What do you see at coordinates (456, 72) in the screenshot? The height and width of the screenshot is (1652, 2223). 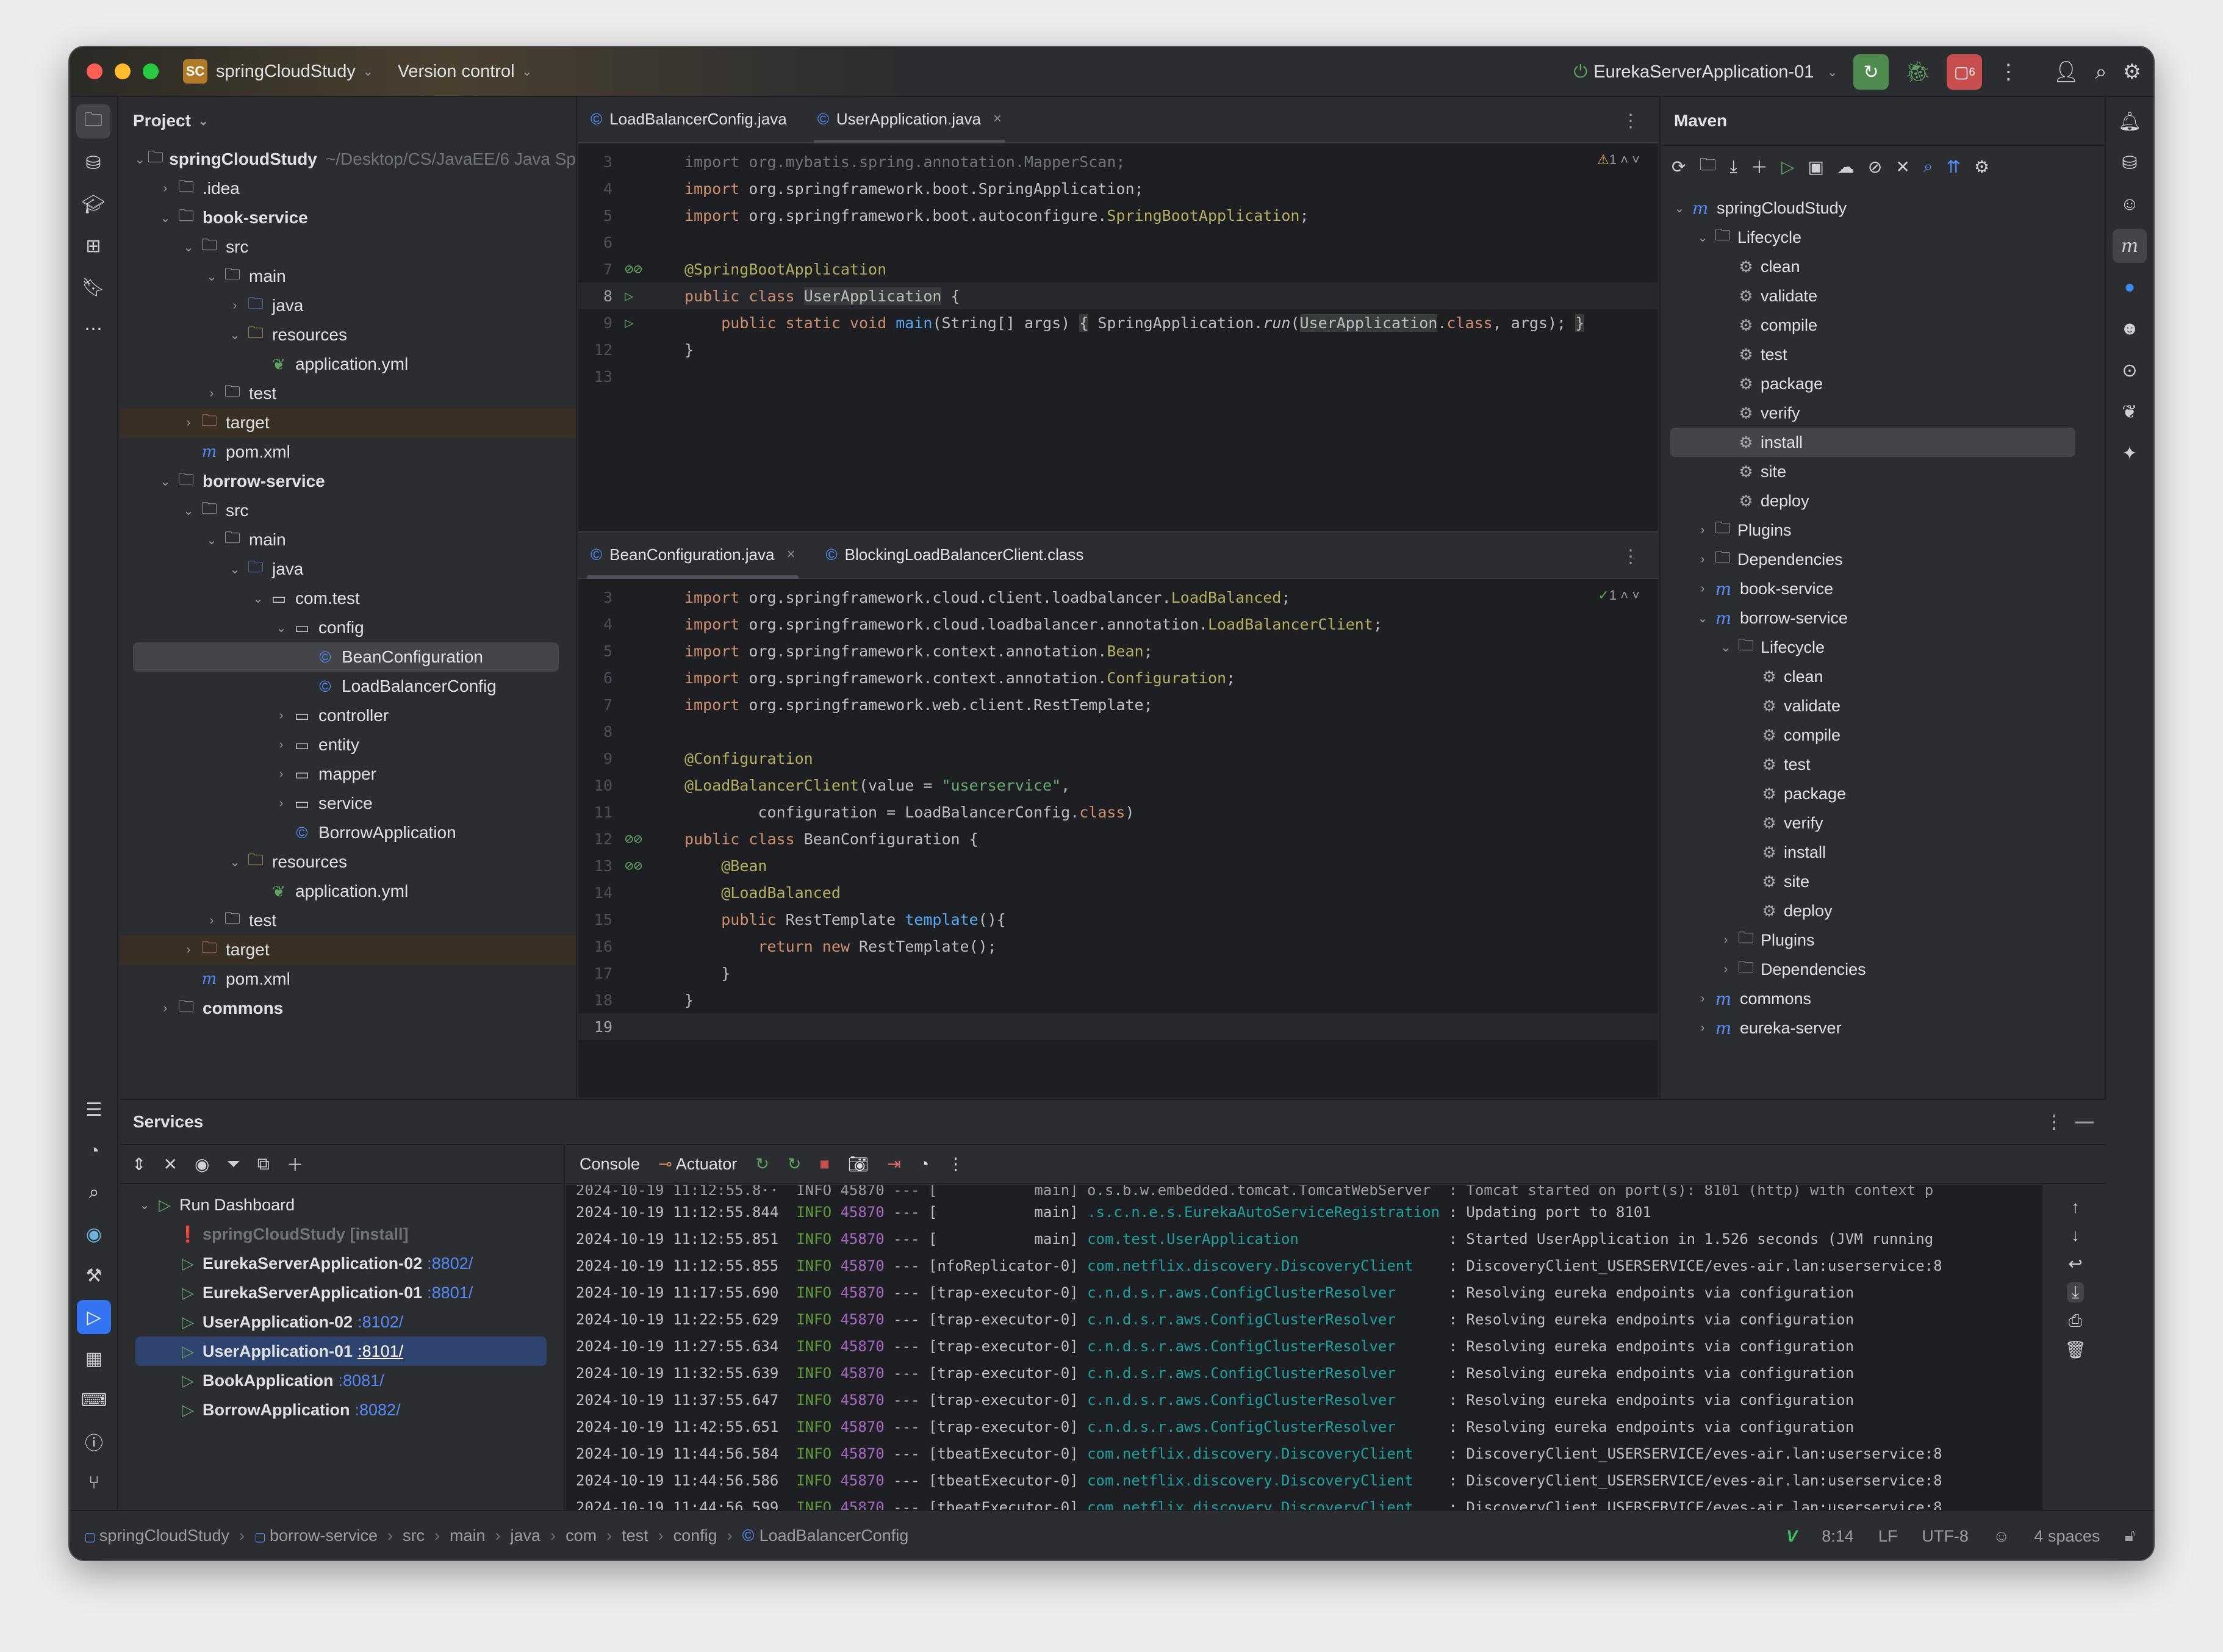 I see `vcs-menu: Version control` at bounding box center [456, 72].